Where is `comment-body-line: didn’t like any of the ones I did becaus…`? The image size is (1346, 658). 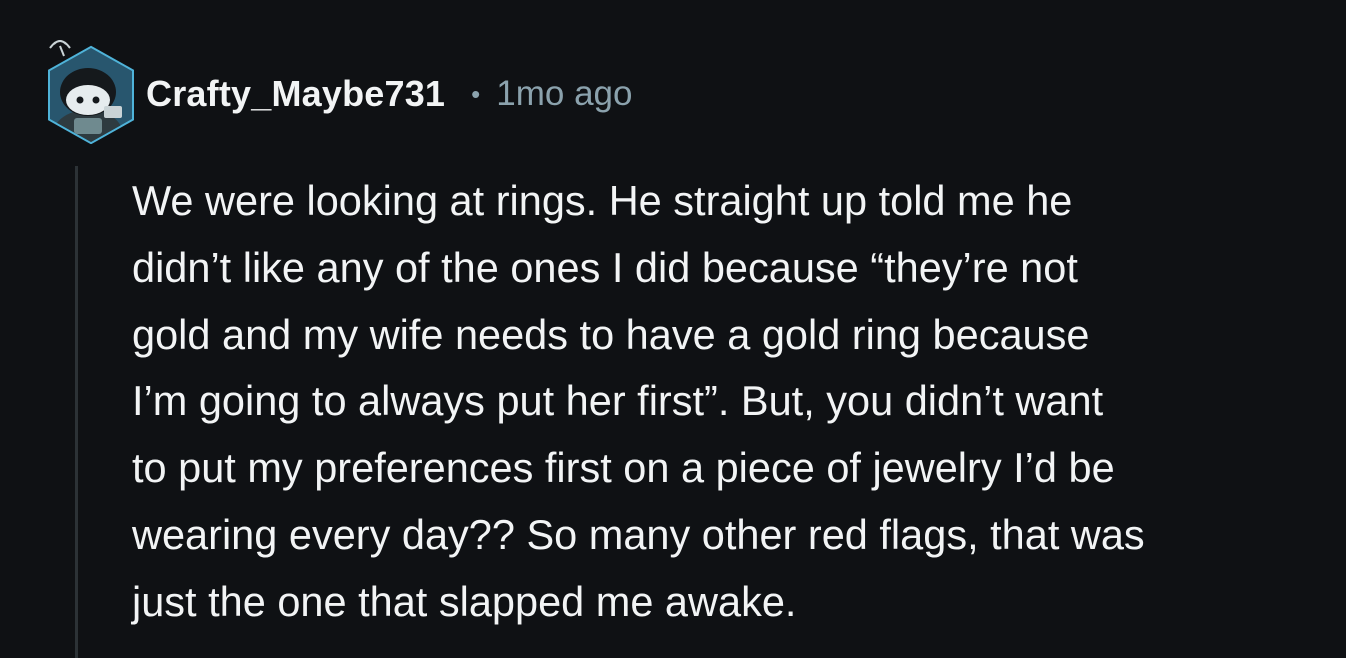 comment-body-line: didn’t like any of the ones I did becaus… is located at coordinates (605, 267).